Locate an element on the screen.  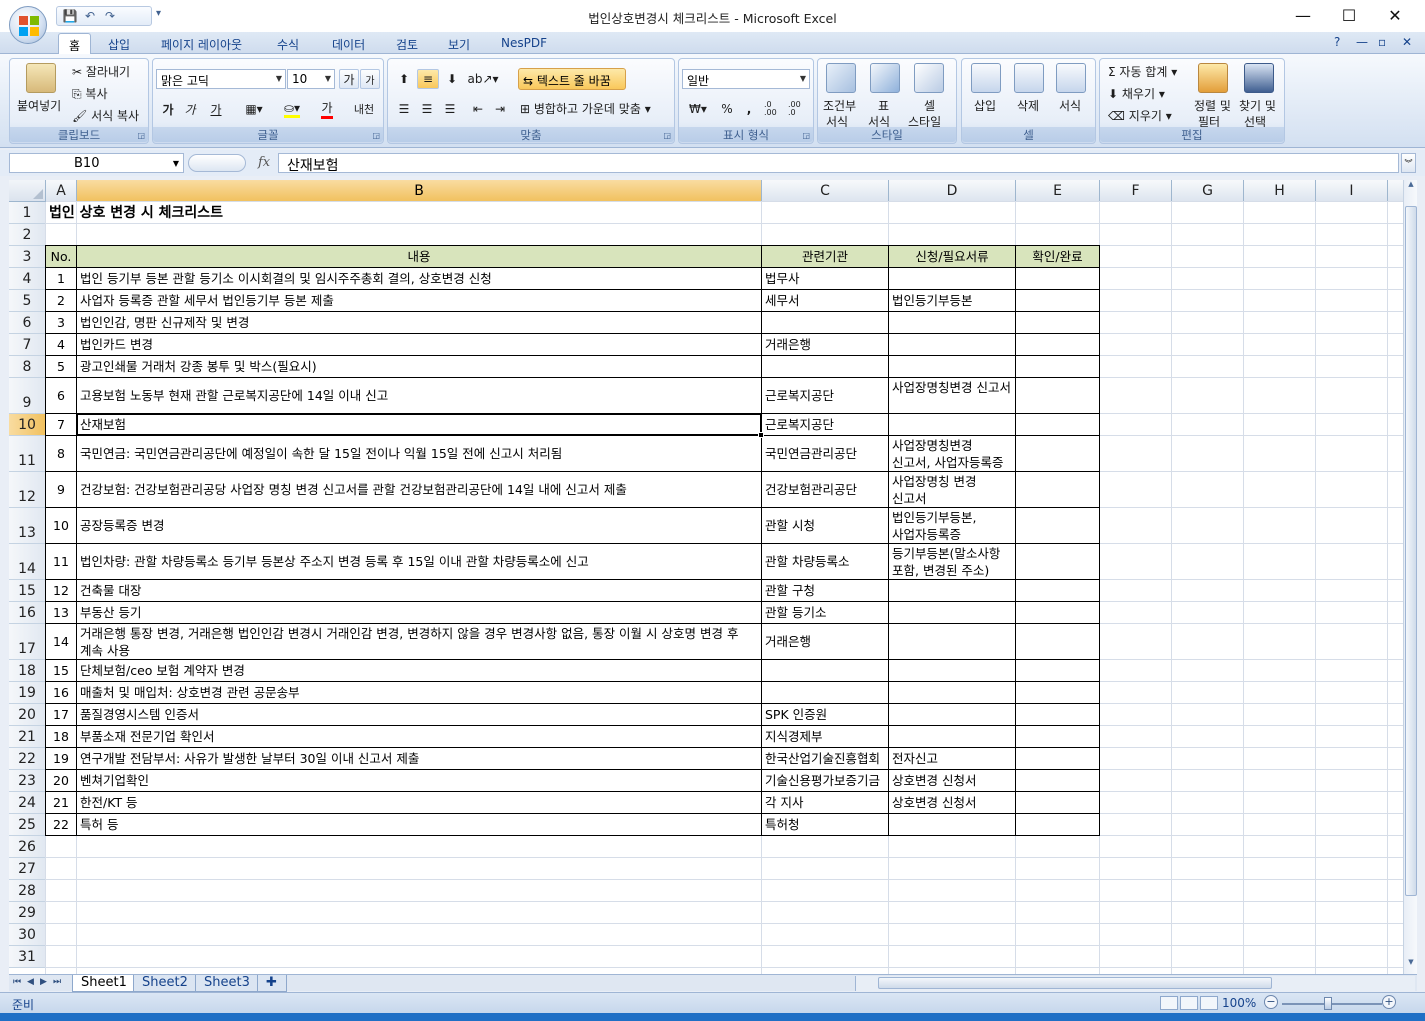
cell-styles-icon is located at coordinates (929, 78).